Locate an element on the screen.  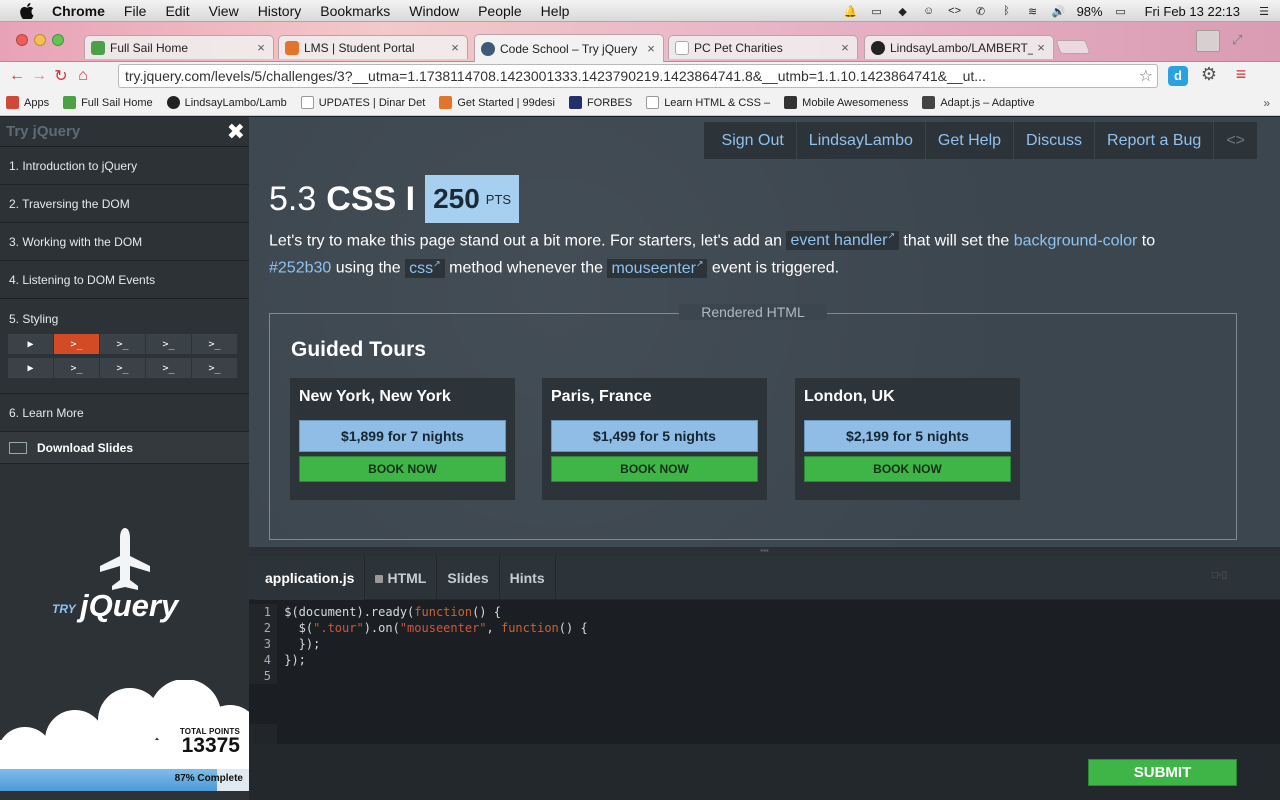
bookmark-99designs: Get Started | 99desi is located at coordinates (497, 102).